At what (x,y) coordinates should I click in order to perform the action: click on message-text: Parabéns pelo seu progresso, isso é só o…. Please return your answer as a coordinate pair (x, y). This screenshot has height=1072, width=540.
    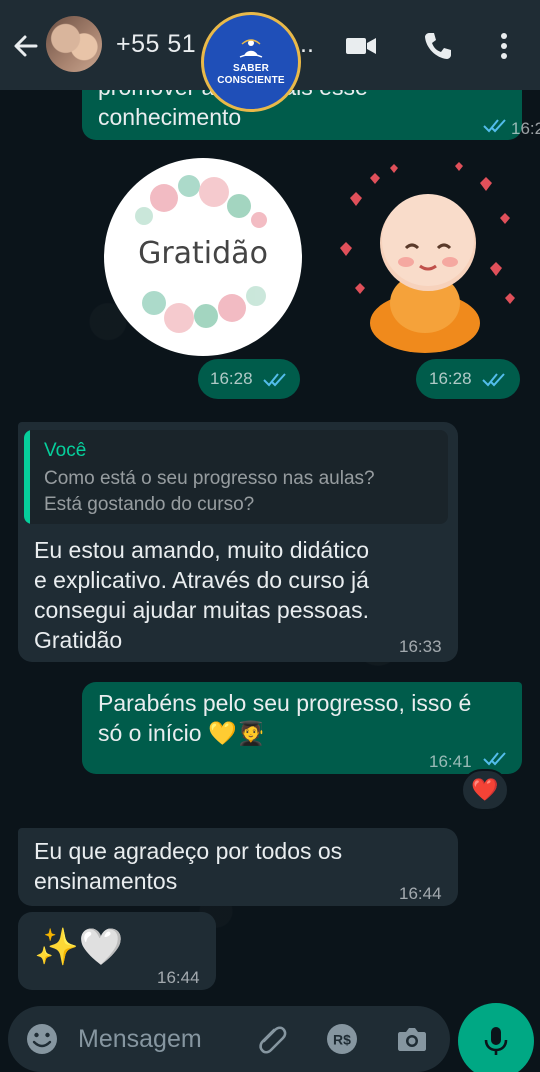
    Looking at the image, I should click on (285, 718).